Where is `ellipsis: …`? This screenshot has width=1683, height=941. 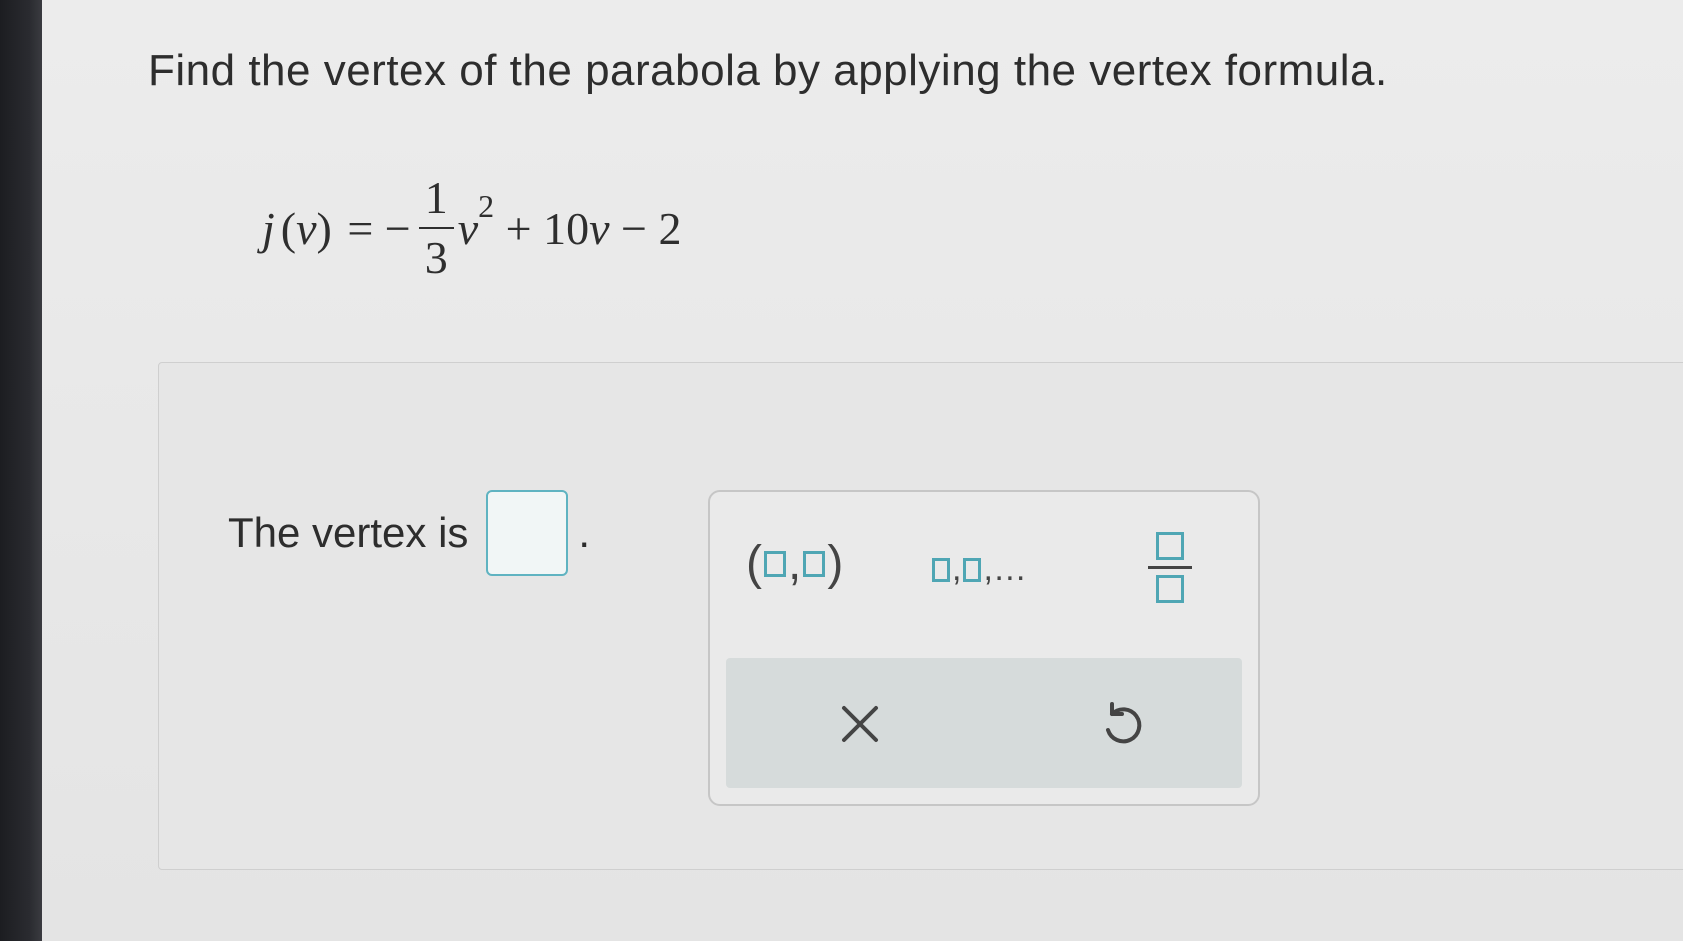 ellipsis: … is located at coordinates (1009, 569).